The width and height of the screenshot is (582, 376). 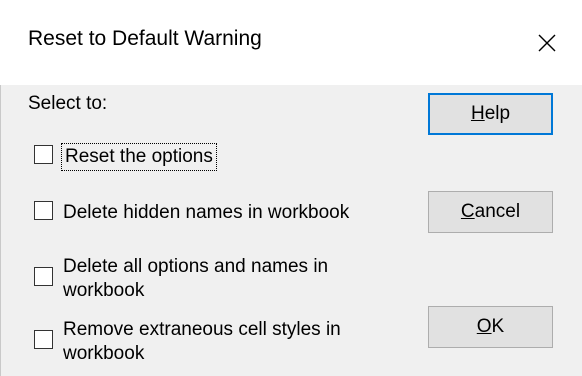 I want to click on help-button-mnemonic: H, so click(x=477, y=113).